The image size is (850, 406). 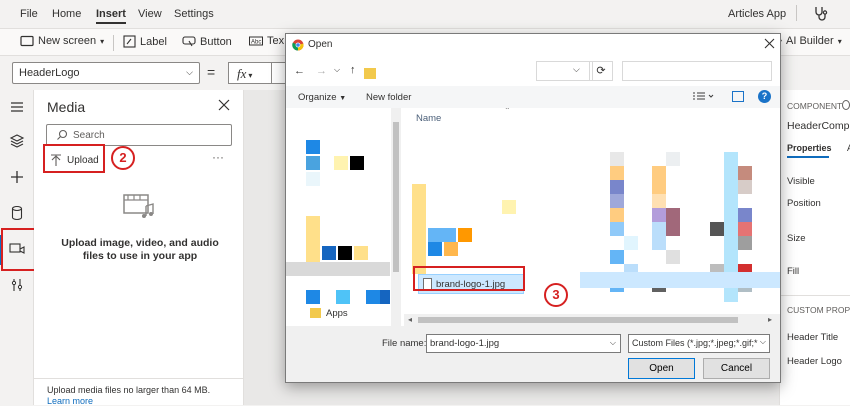 What do you see at coordinates (123, 158) in the screenshot?
I see `callout-badge-2: 2` at bounding box center [123, 158].